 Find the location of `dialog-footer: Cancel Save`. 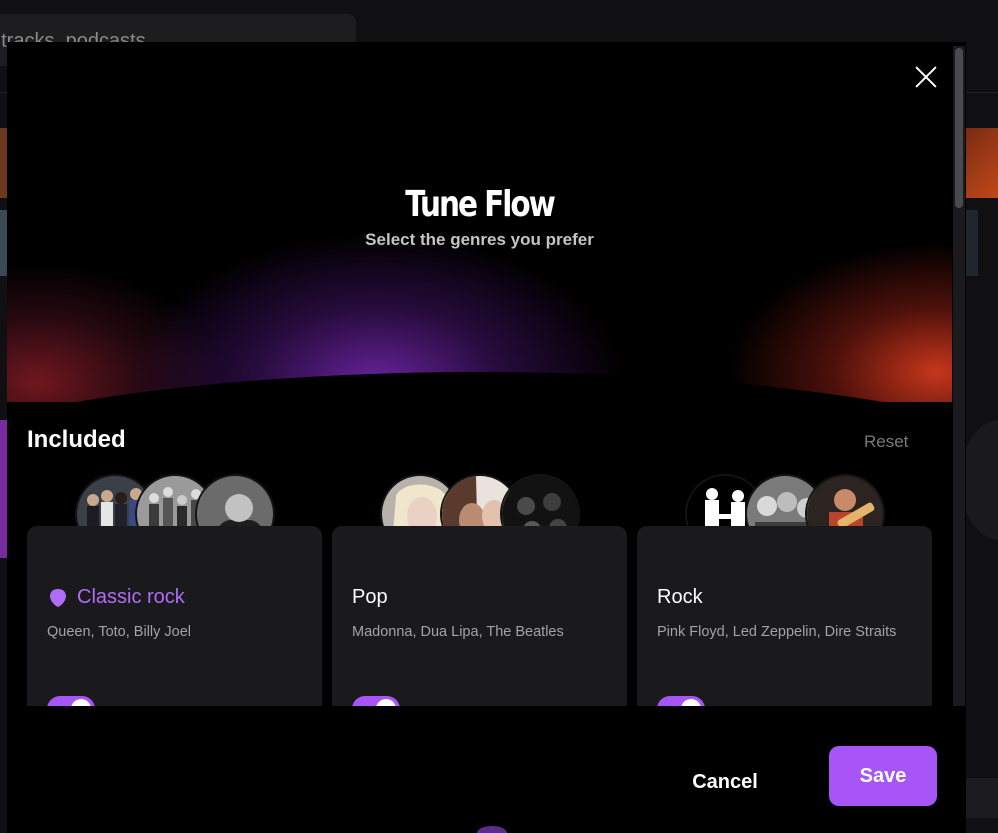

dialog-footer: Cancel Save is located at coordinates (486, 769).